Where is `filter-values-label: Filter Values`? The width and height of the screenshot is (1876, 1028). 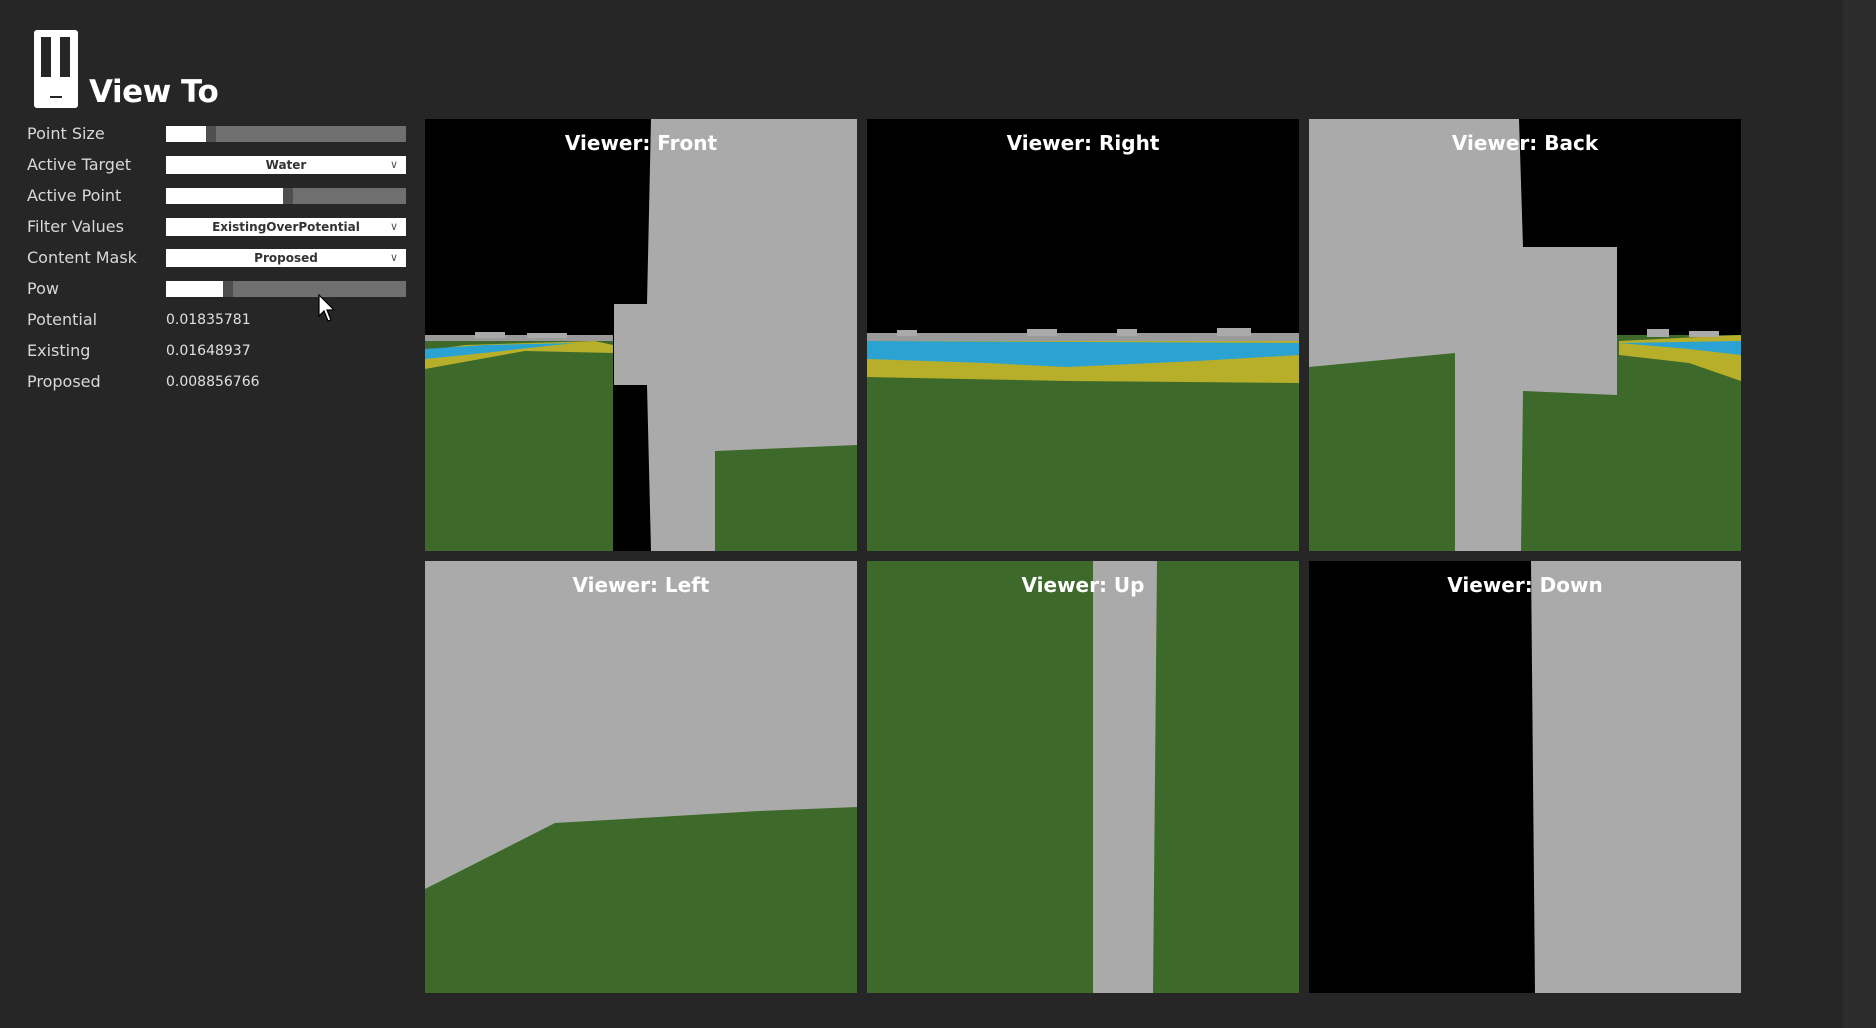
filter-values-label: Filter Values is located at coordinates (75, 226).